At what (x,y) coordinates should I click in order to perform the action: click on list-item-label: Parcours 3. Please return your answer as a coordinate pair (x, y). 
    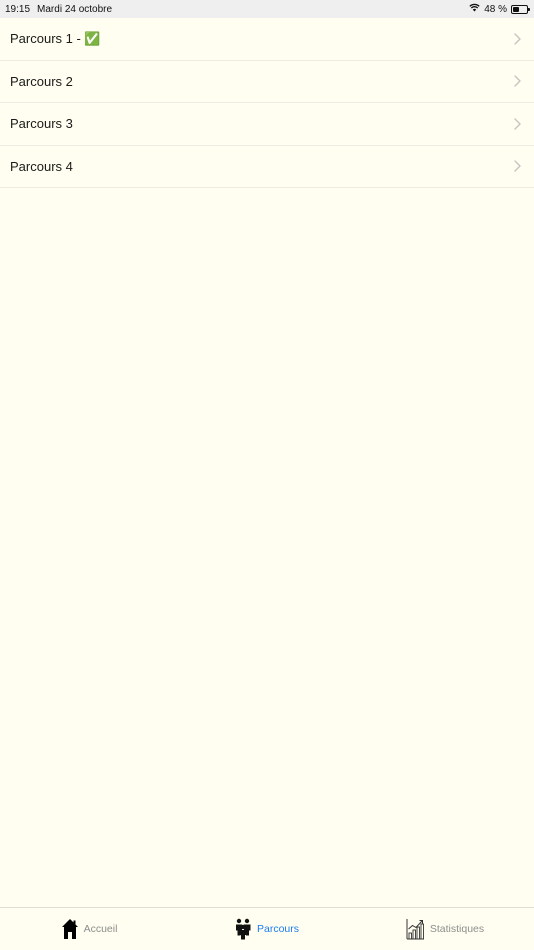
    Looking at the image, I should click on (41, 124).